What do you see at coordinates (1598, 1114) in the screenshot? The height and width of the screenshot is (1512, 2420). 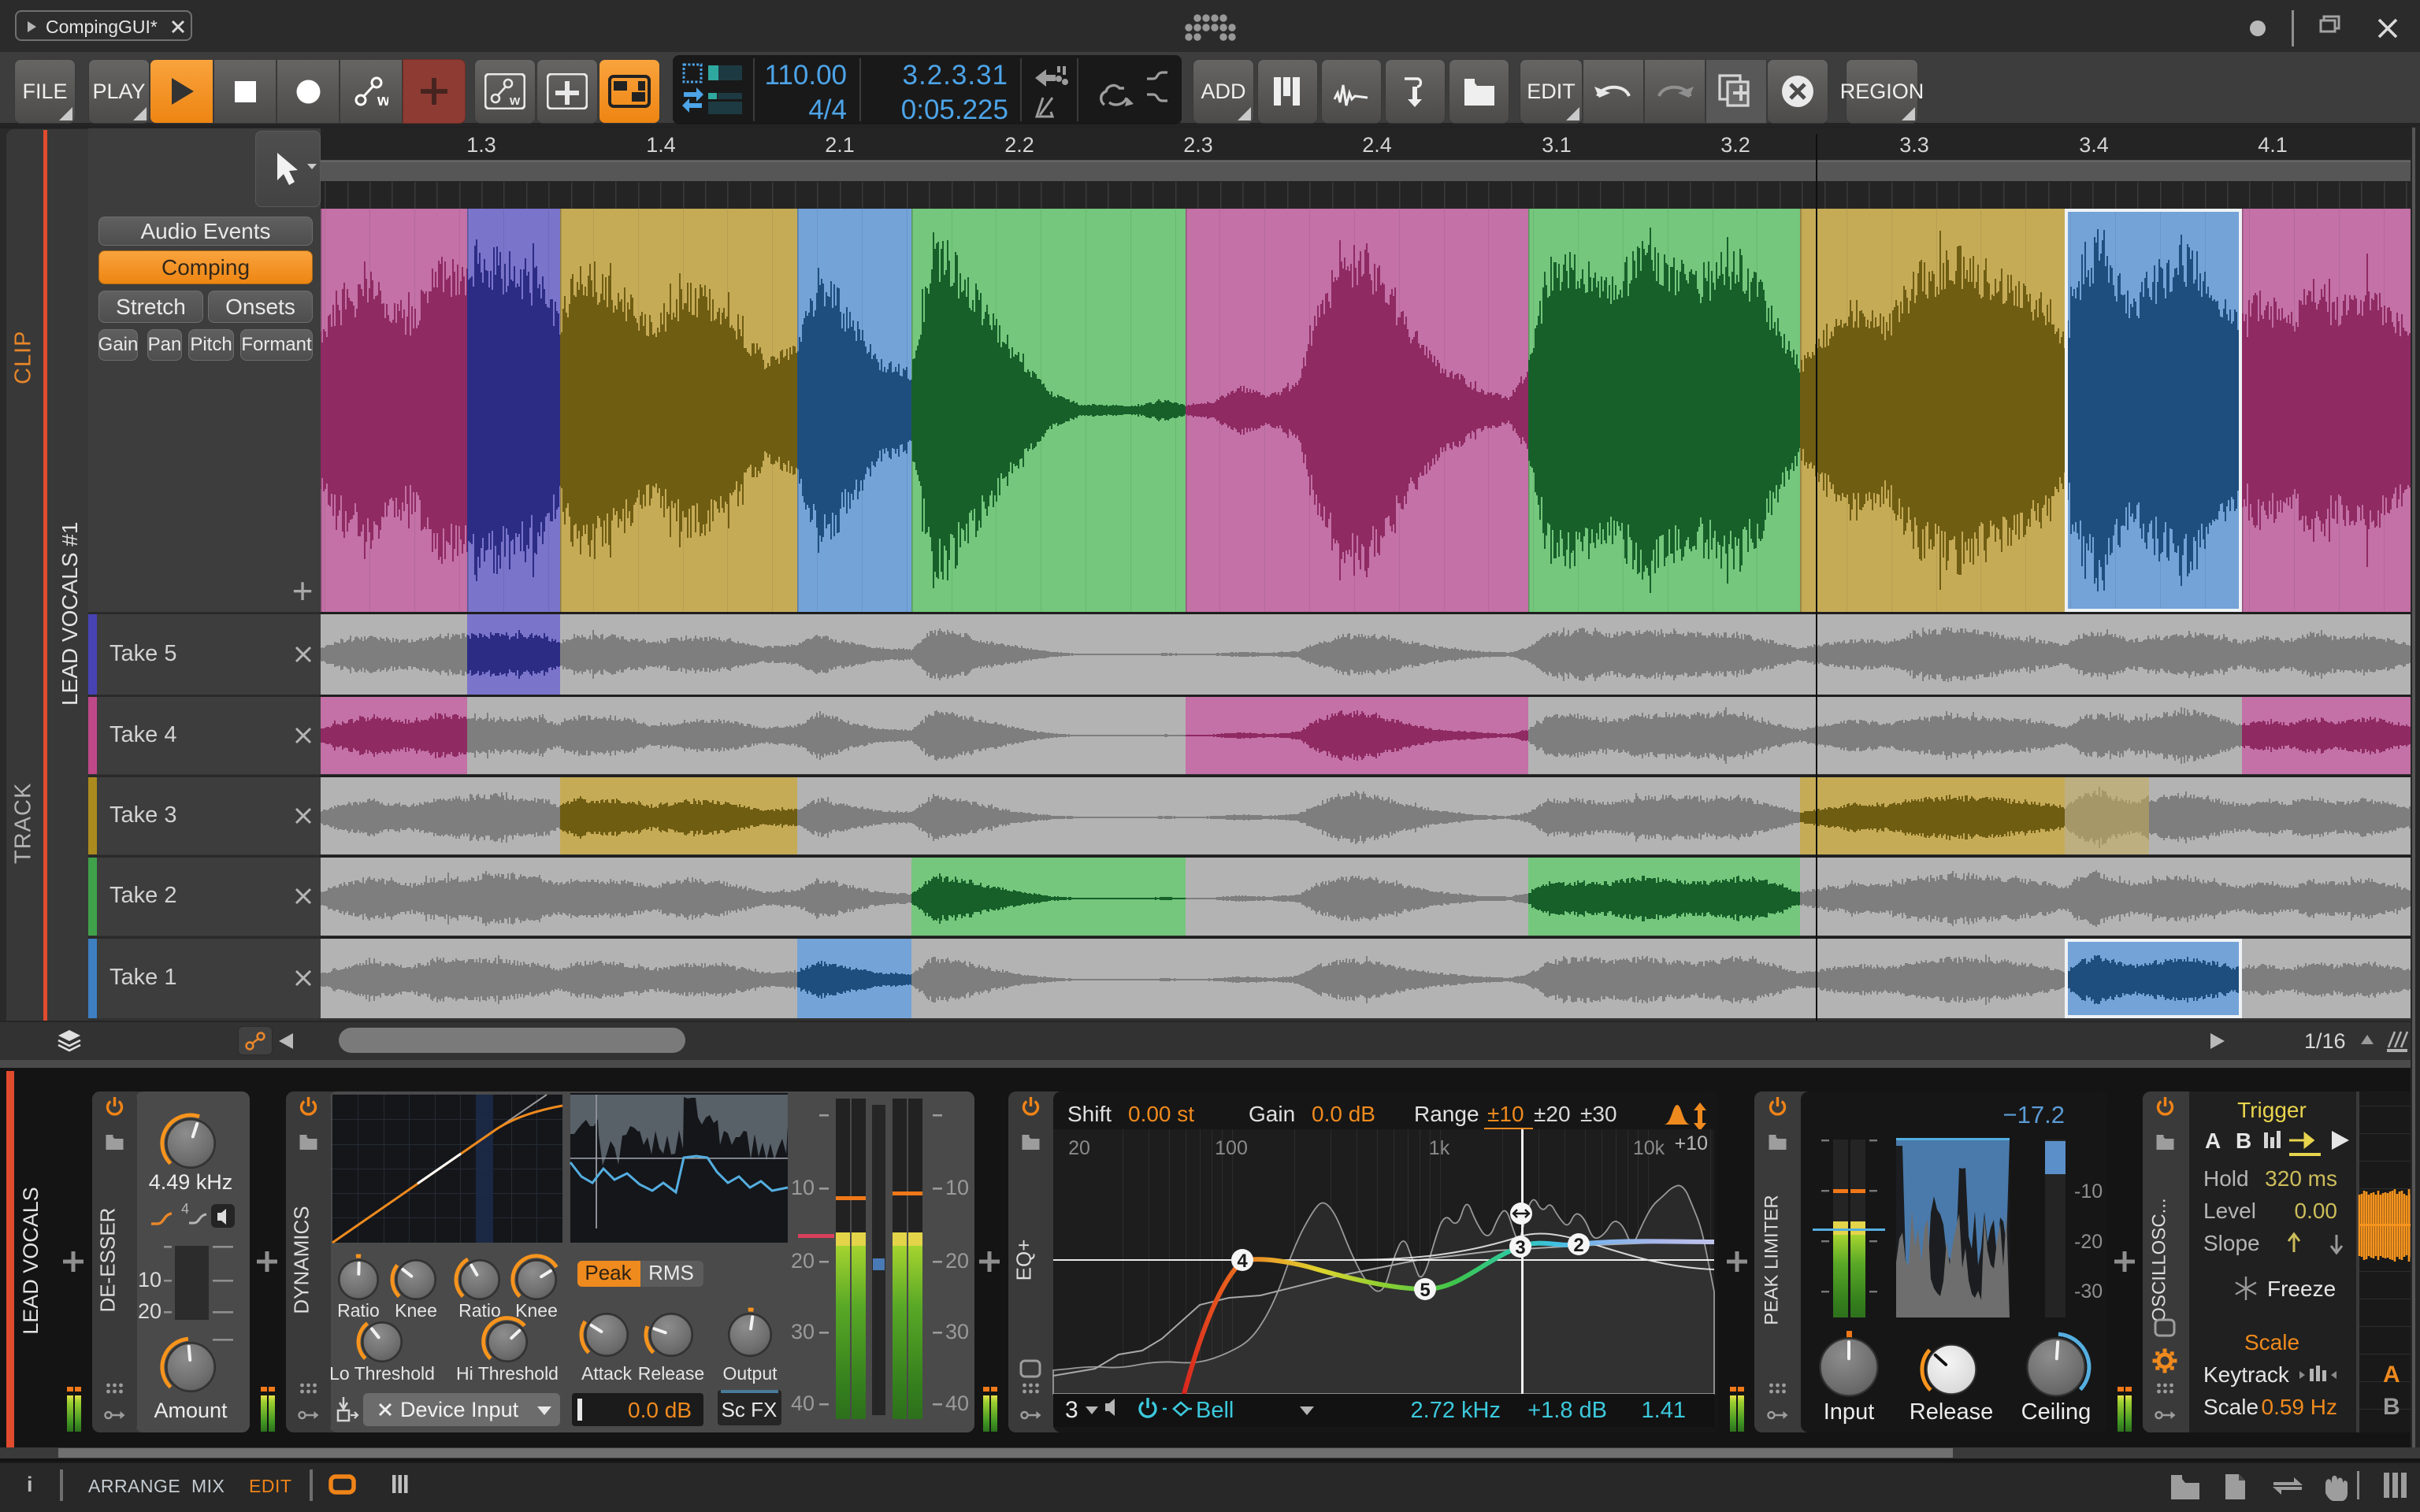 I see `svg-text: ±30` at bounding box center [1598, 1114].